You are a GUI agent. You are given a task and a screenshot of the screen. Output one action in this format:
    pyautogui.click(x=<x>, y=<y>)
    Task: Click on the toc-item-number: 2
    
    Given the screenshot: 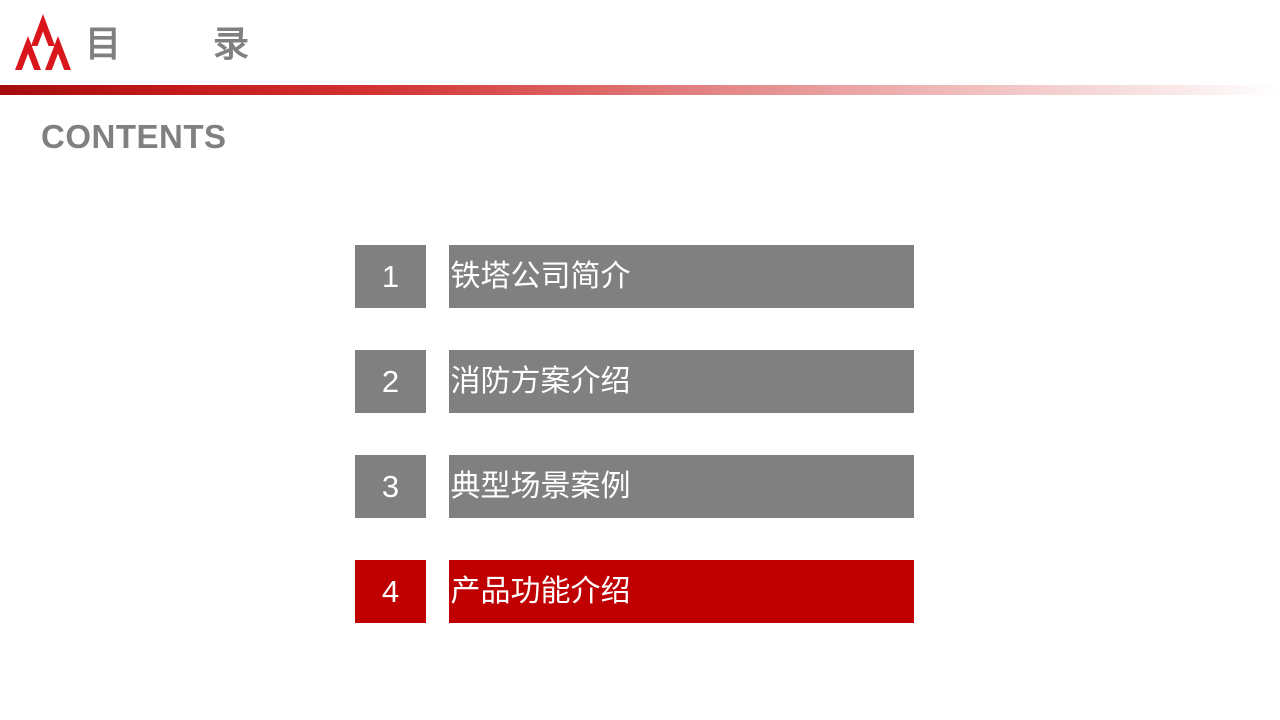 What is the action you would take?
    pyautogui.click(x=390, y=381)
    